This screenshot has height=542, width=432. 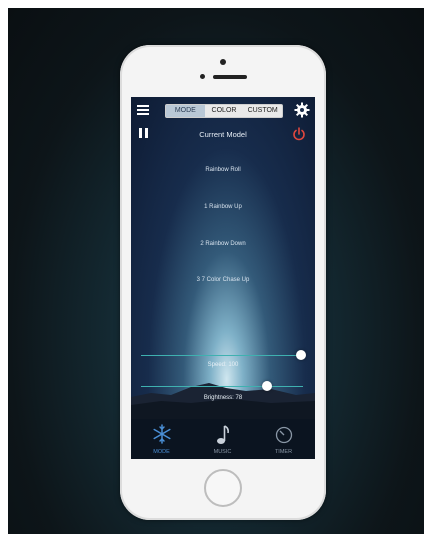 I want to click on tab-music-label: MUSIC, so click(x=222, y=452).